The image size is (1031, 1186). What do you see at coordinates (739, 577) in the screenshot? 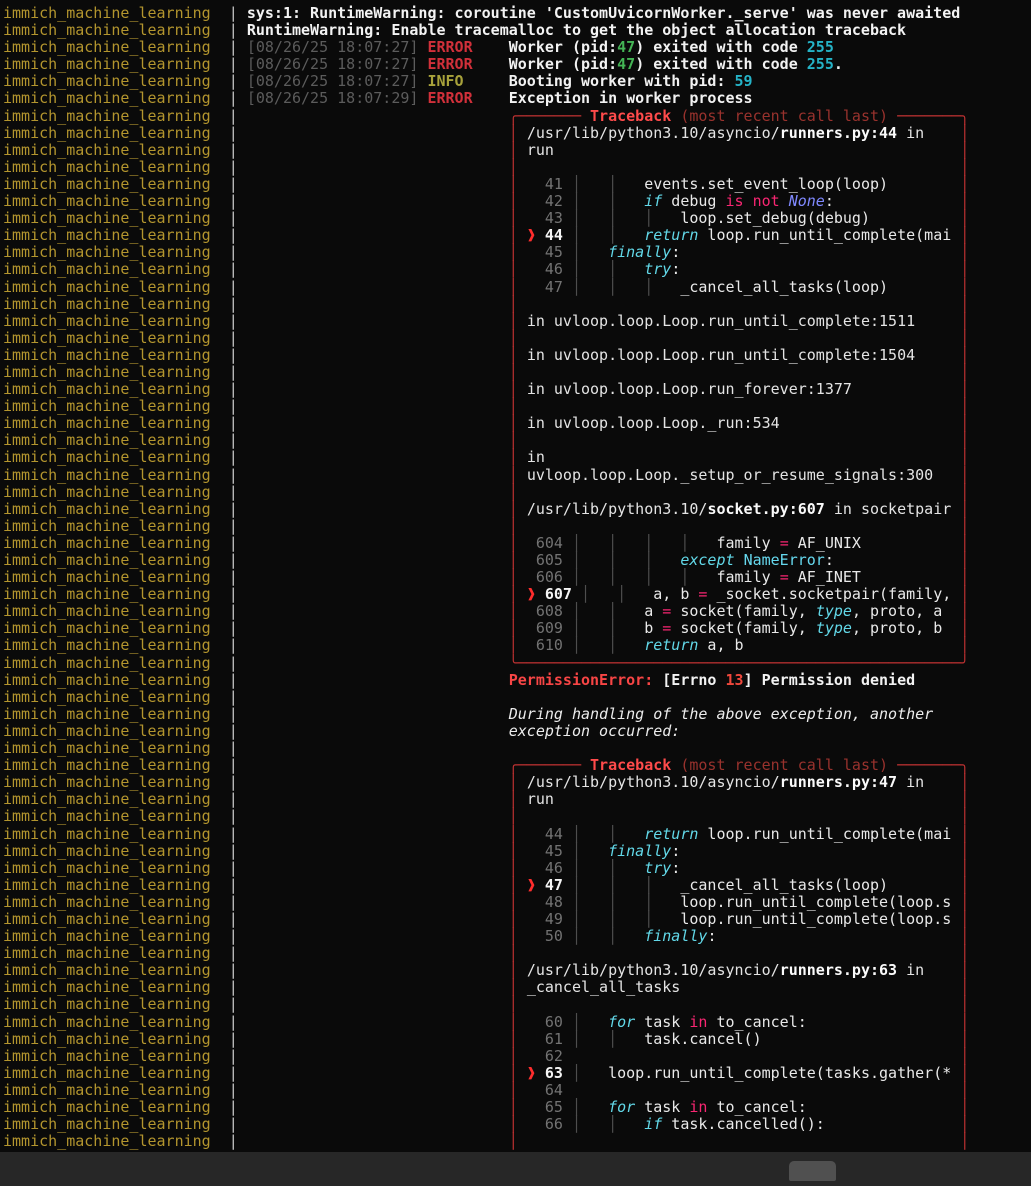
I see `log-content: │ 606 │ │ │ │ family = AF_INET │` at bounding box center [739, 577].